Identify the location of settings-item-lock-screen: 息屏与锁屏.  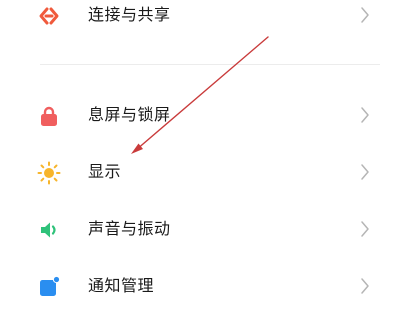
(210, 115).